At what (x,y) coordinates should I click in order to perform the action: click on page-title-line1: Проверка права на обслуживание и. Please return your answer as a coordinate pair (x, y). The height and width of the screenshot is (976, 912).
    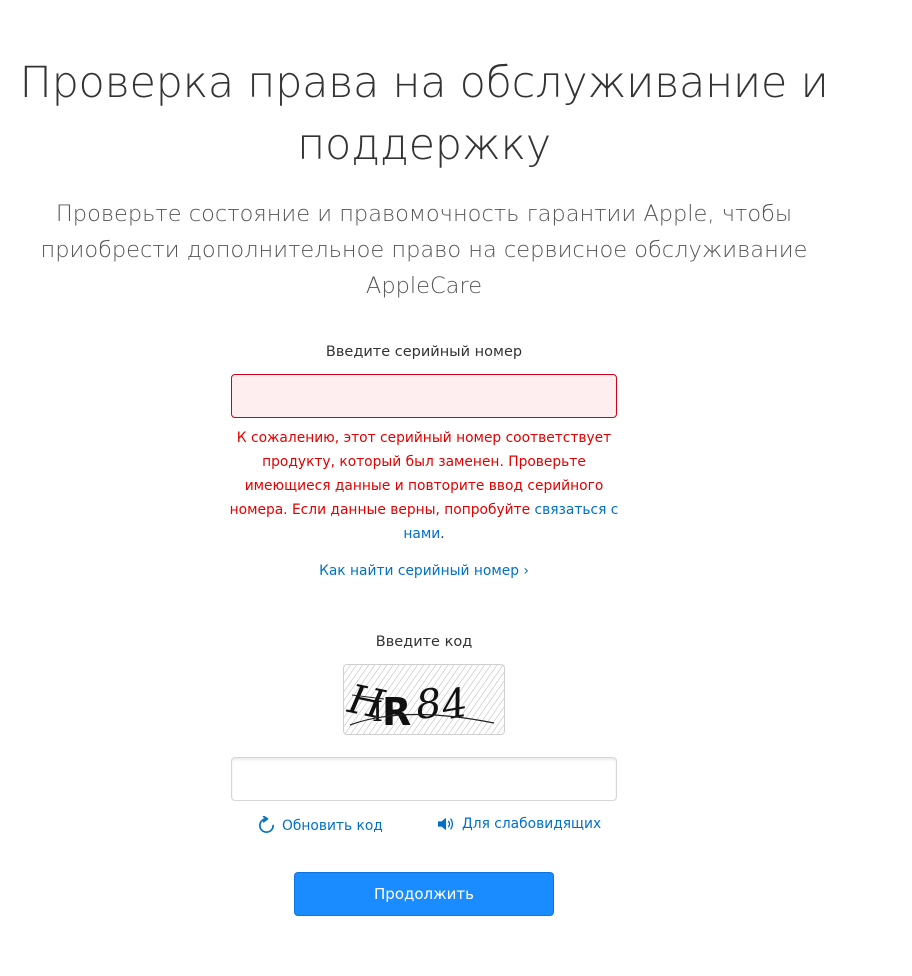
    Looking at the image, I should click on (424, 83).